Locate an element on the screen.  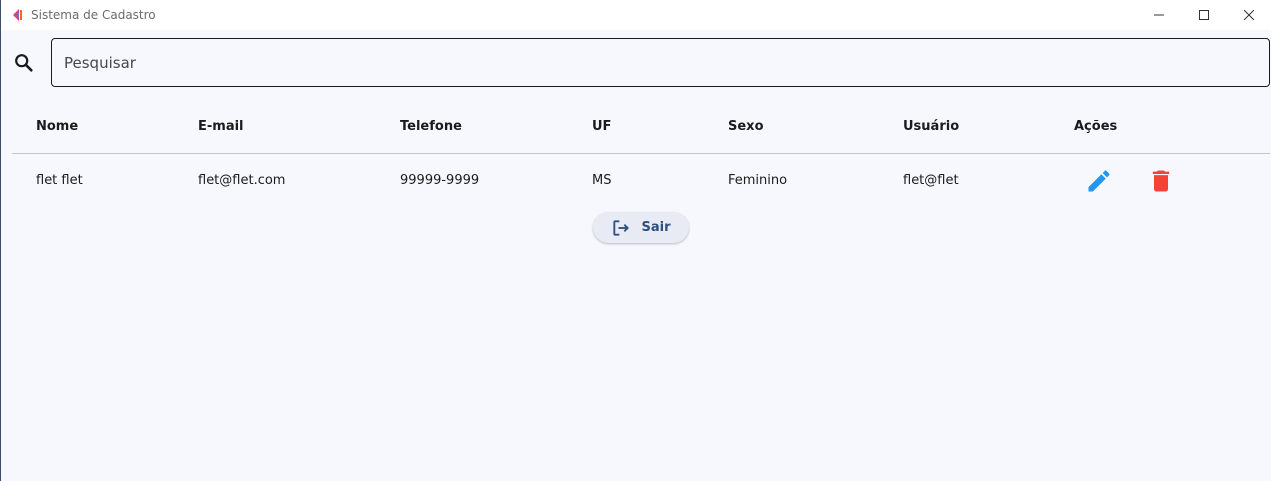
minimize-button is located at coordinates (1158, 15).